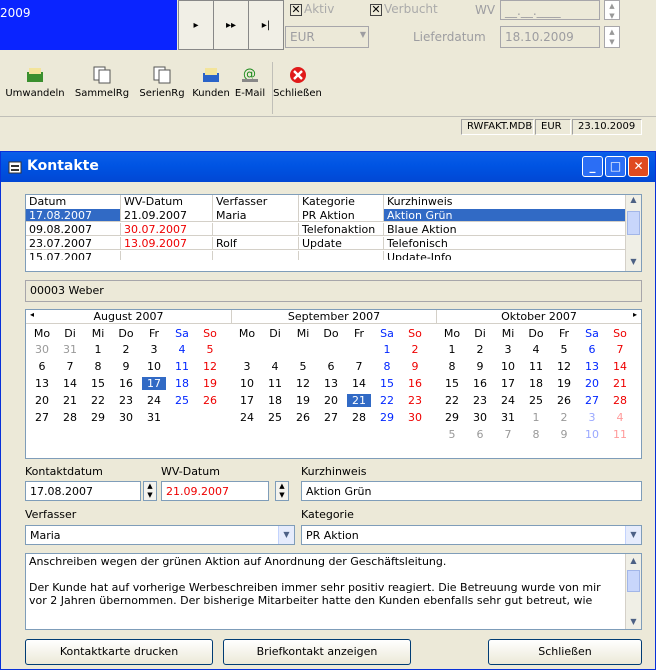  What do you see at coordinates (282, 491) in the screenshot?
I see `wvdatum-spinner: ▲ ▼` at bounding box center [282, 491].